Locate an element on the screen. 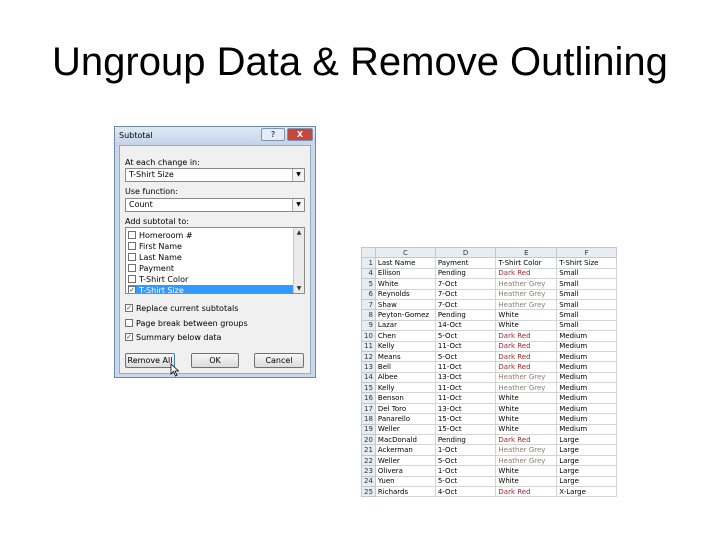 The height and width of the screenshot is (540, 720). column-header: E is located at coordinates (526, 252).